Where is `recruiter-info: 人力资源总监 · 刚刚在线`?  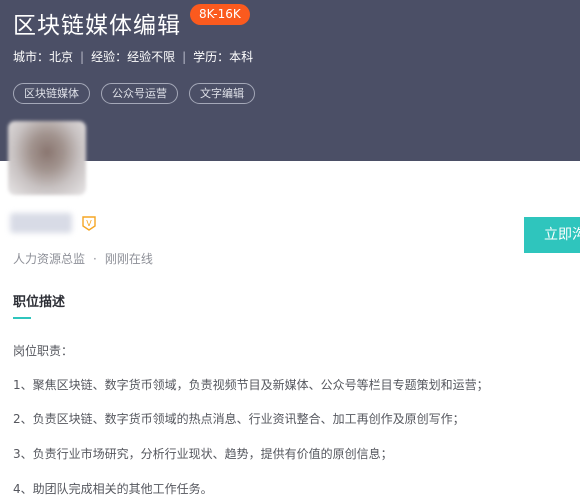
recruiter-info: 人力资源总监 · 刚刚在线 is located at coordinates (83, 258).